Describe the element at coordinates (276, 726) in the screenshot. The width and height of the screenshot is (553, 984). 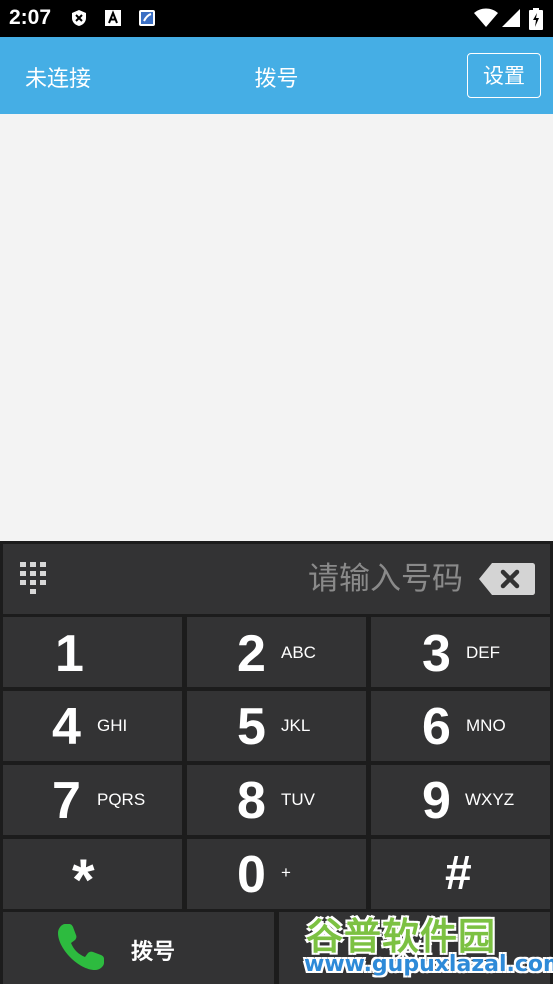
I see `key-5: 5 JKL` at that location.